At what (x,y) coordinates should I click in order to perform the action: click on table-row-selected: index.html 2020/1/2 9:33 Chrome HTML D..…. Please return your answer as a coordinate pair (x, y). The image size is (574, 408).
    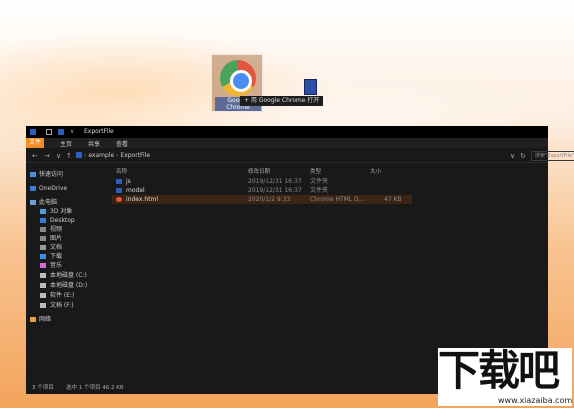
    Looking at the image, I should click on (262, 199).